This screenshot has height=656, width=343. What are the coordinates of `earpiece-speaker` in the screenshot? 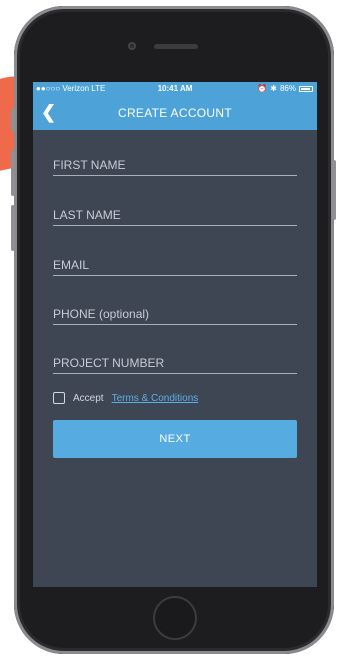 It's located at (176, 46).